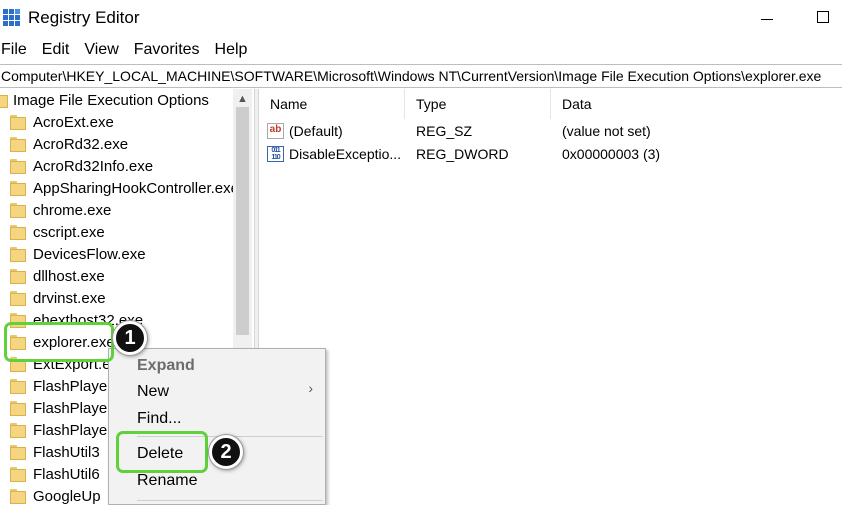  What do you see at coordinates (332, 104) in the screenshot?
I see `column-header-name: Name` at bounding box center [332, 104].